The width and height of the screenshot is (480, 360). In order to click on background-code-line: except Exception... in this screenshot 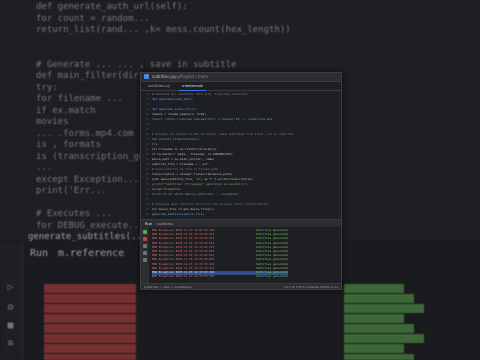, I will do `click(87, 179)`.